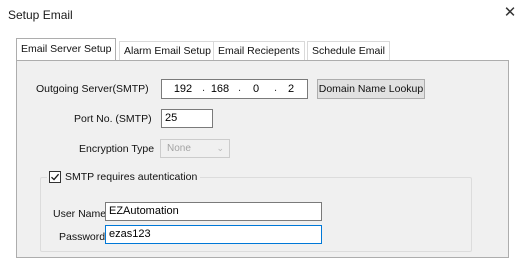 Image resolution: width=526 pixels, height=265 pixels. I want to click on ip-octet-1: 192, so click(183, 89).